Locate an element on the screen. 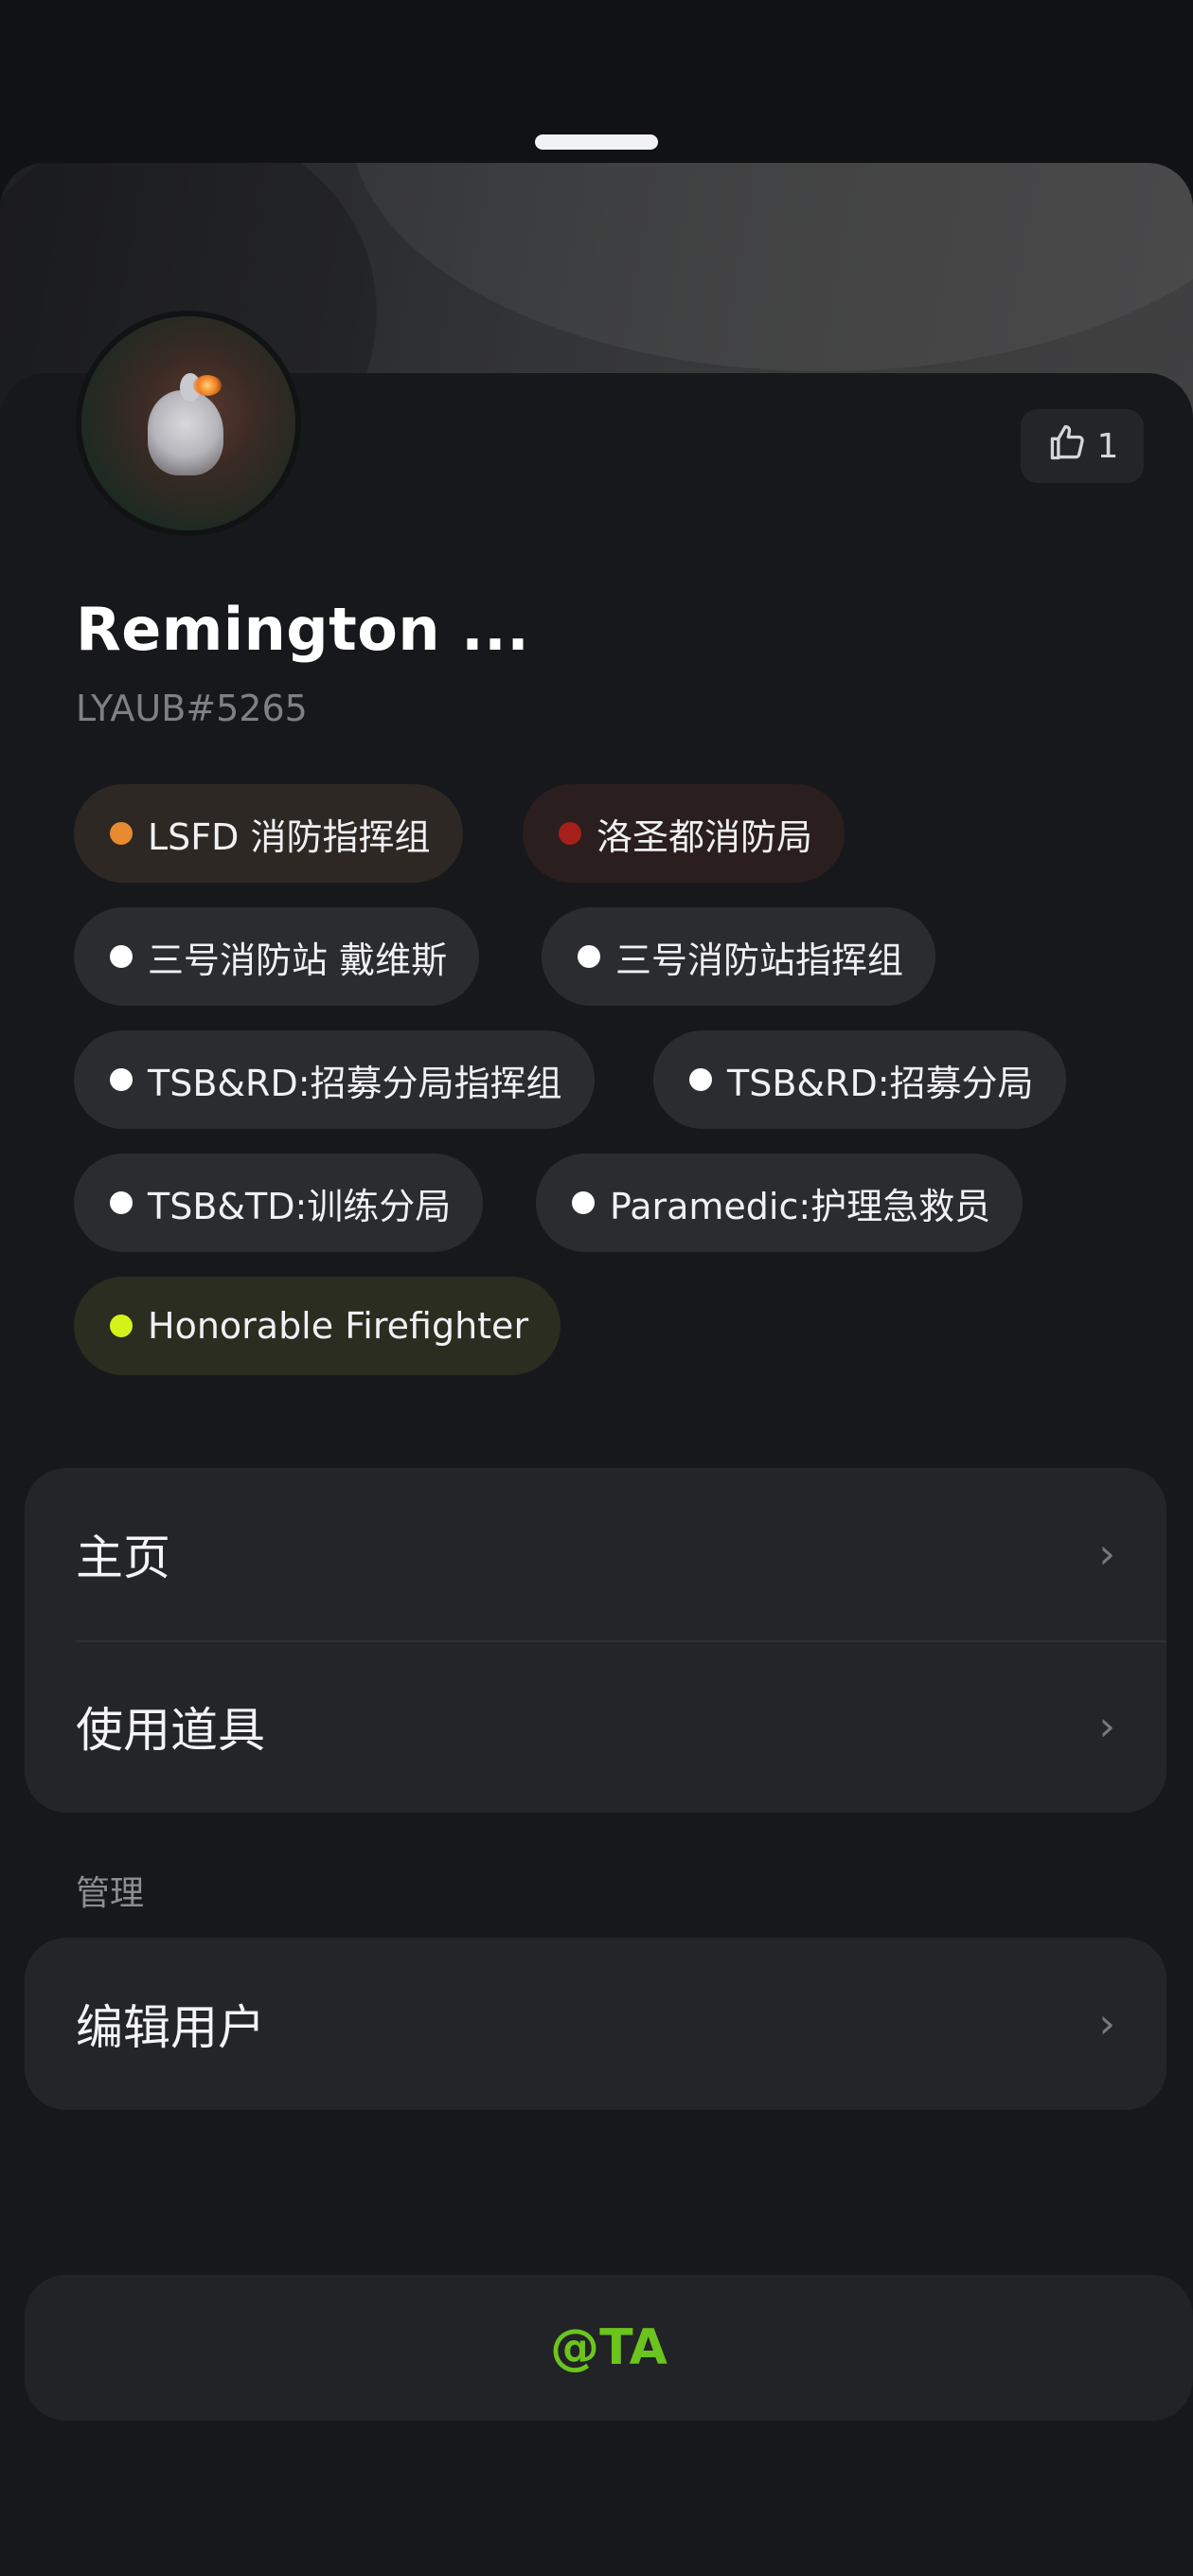 The image size is (1193, 2576). admin-menu: 编辑用户 › is located at coordinates (595, 2024).